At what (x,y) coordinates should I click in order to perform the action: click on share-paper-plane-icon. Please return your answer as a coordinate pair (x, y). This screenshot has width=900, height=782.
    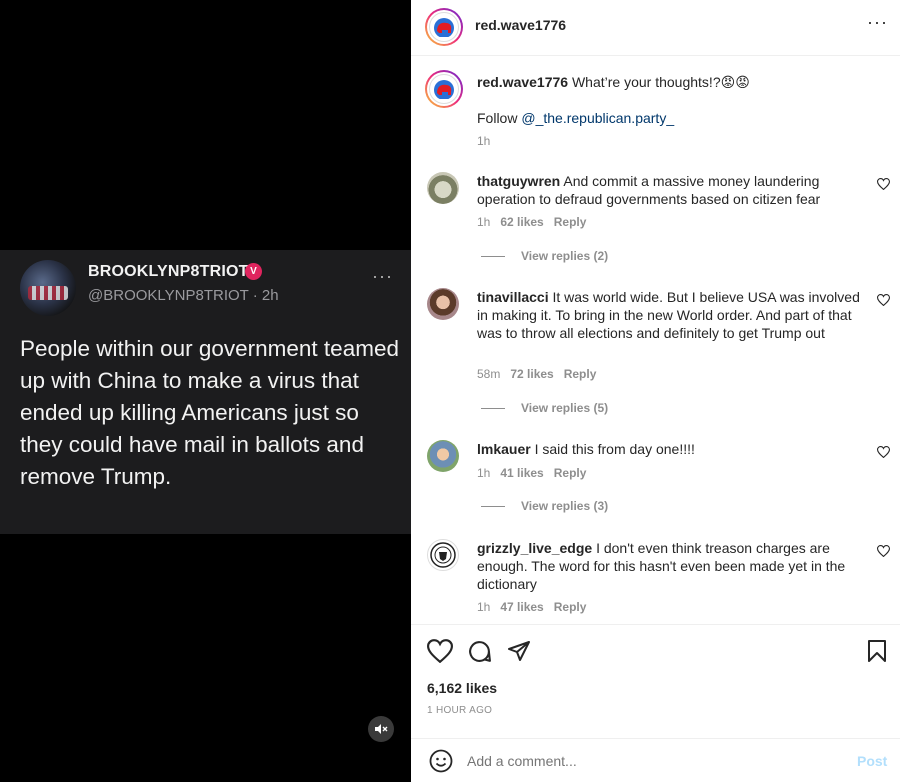
    Looking at the image, I should click on (519, 651).